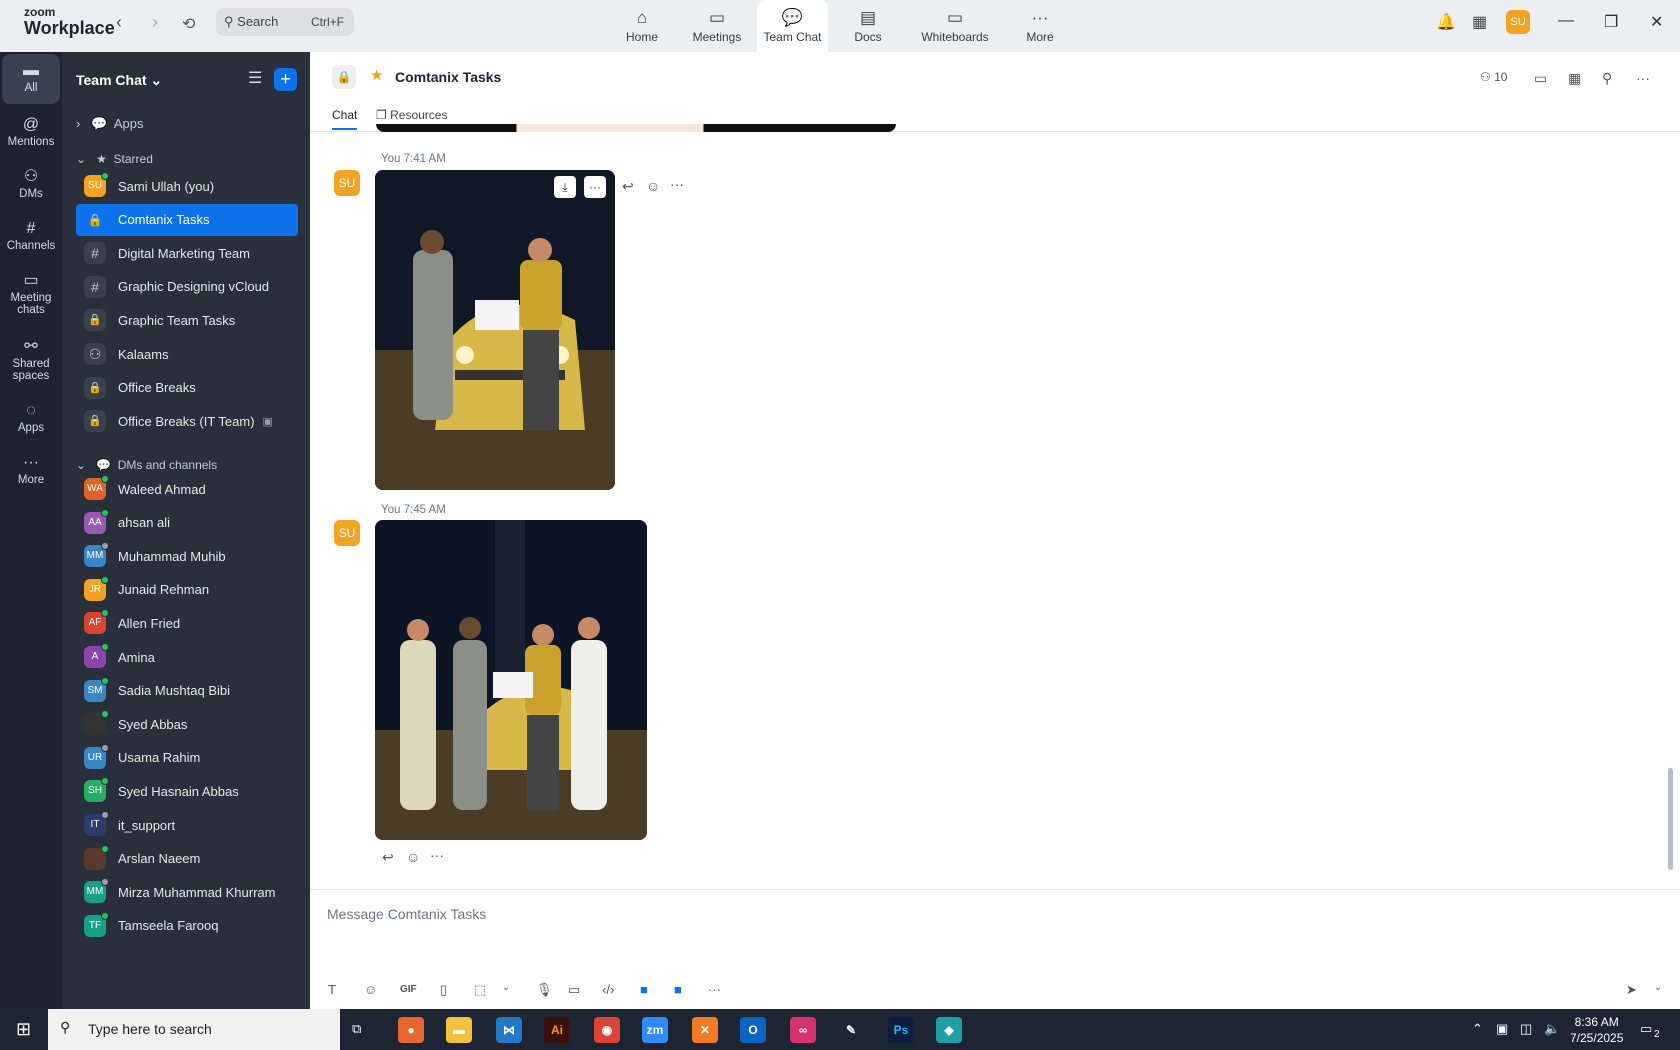 The height and width of the screenshot is (1050, 1680). Describe the element at coordinates (188, 24) in the screenshot. I see `history-icon: ⟲` at that location.